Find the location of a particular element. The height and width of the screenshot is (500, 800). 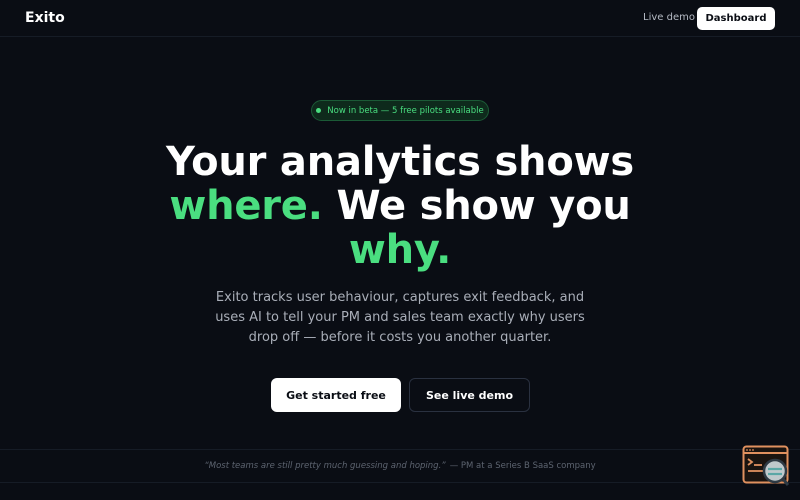

feedback-widget-icon is located at coordinates (766, 466).